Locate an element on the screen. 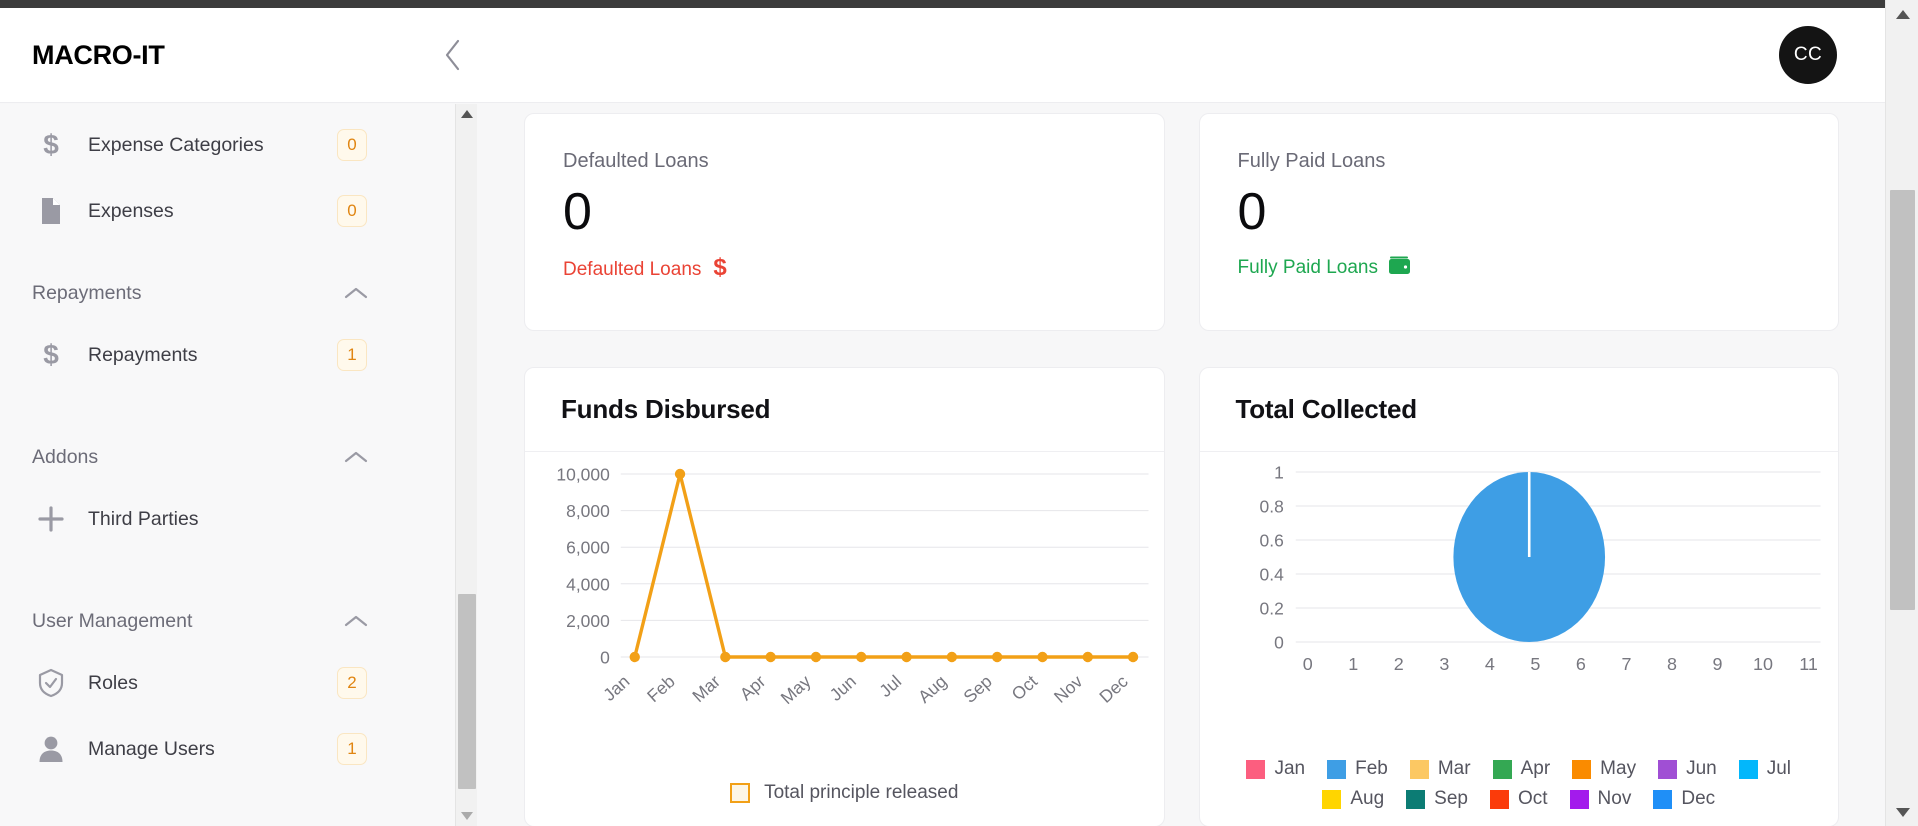  legend-item: May is located at coordinates (1604, 769).